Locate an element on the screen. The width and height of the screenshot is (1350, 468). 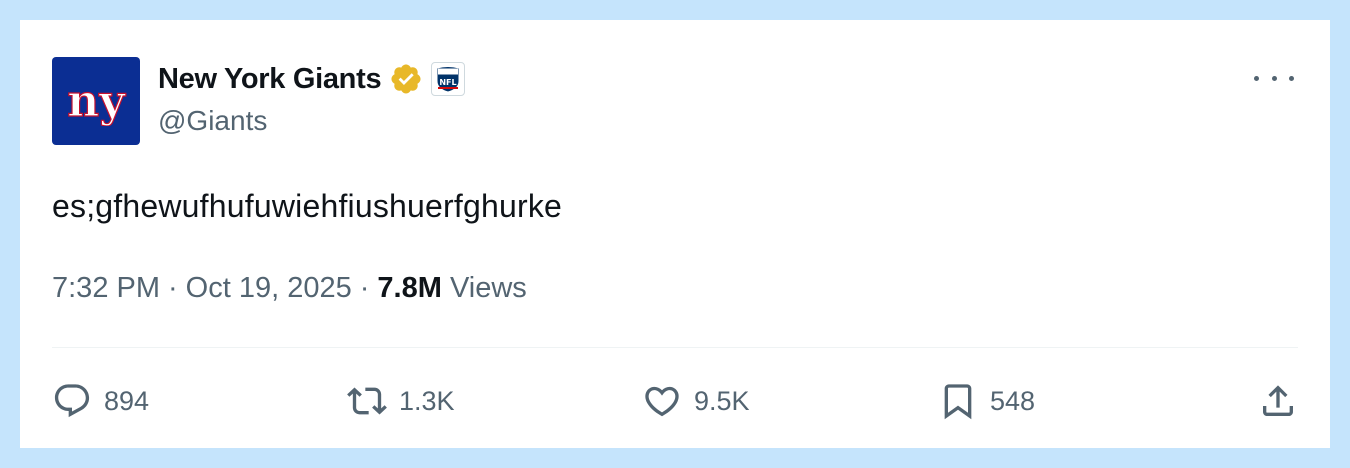
repost-button: 1.3K is located at coordinates (401, 401).